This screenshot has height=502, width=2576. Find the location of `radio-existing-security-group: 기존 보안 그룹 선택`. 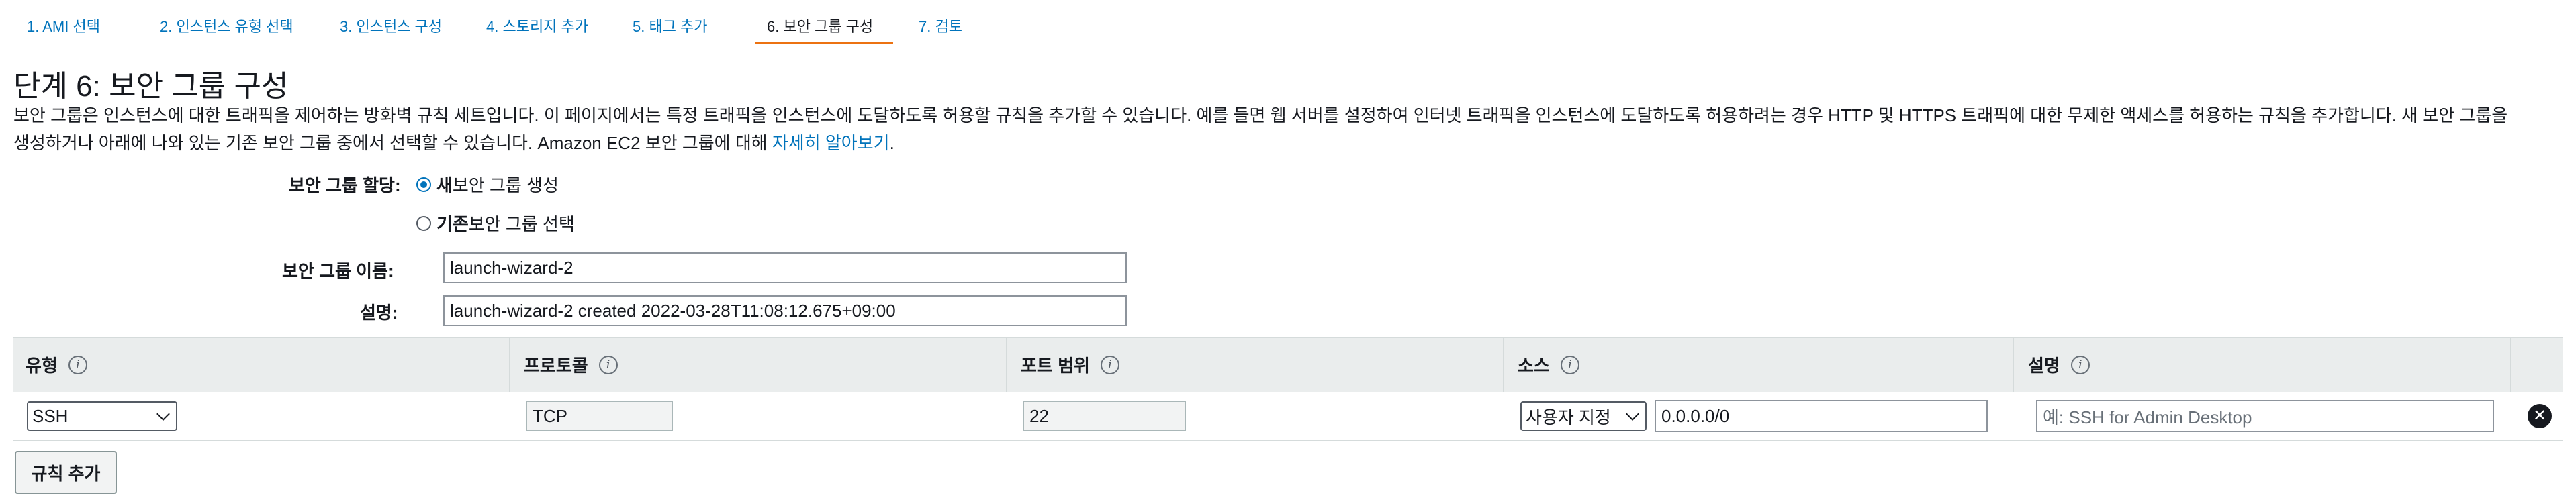

radio-existing-security-group: 기존 보안 그룹 선택 is located at coordinates (495, 223).